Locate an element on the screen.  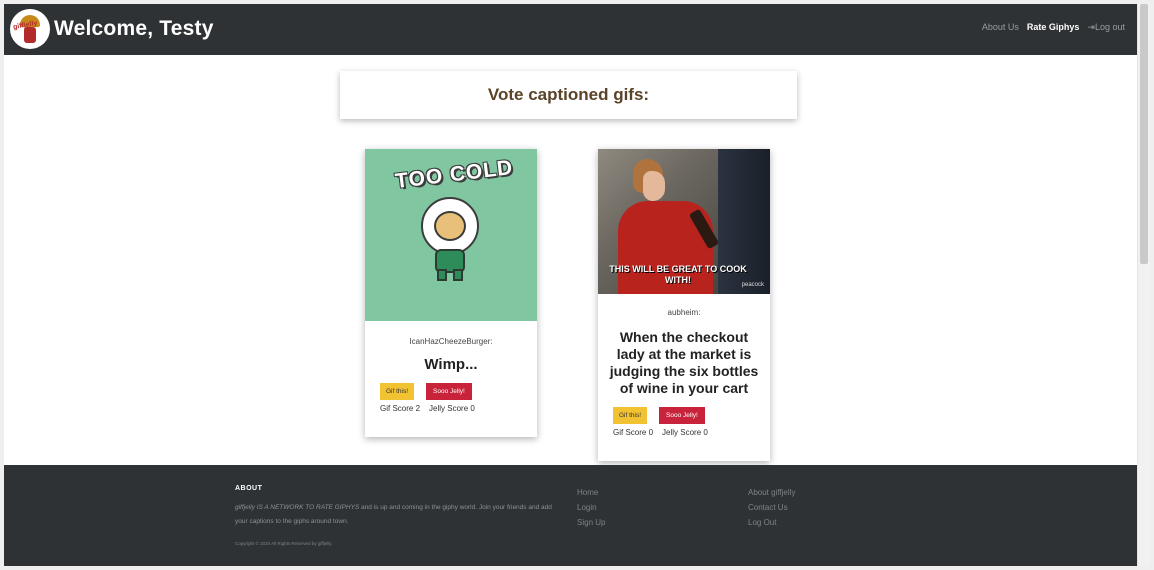
card-scores: Gif Score 0 Jelly Score 0 is located at coordinates (684, 432).